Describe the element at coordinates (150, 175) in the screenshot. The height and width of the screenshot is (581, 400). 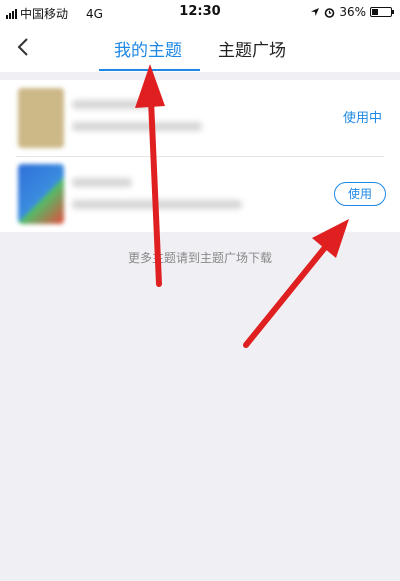
I see `annotation-arrow-tab` at that location.